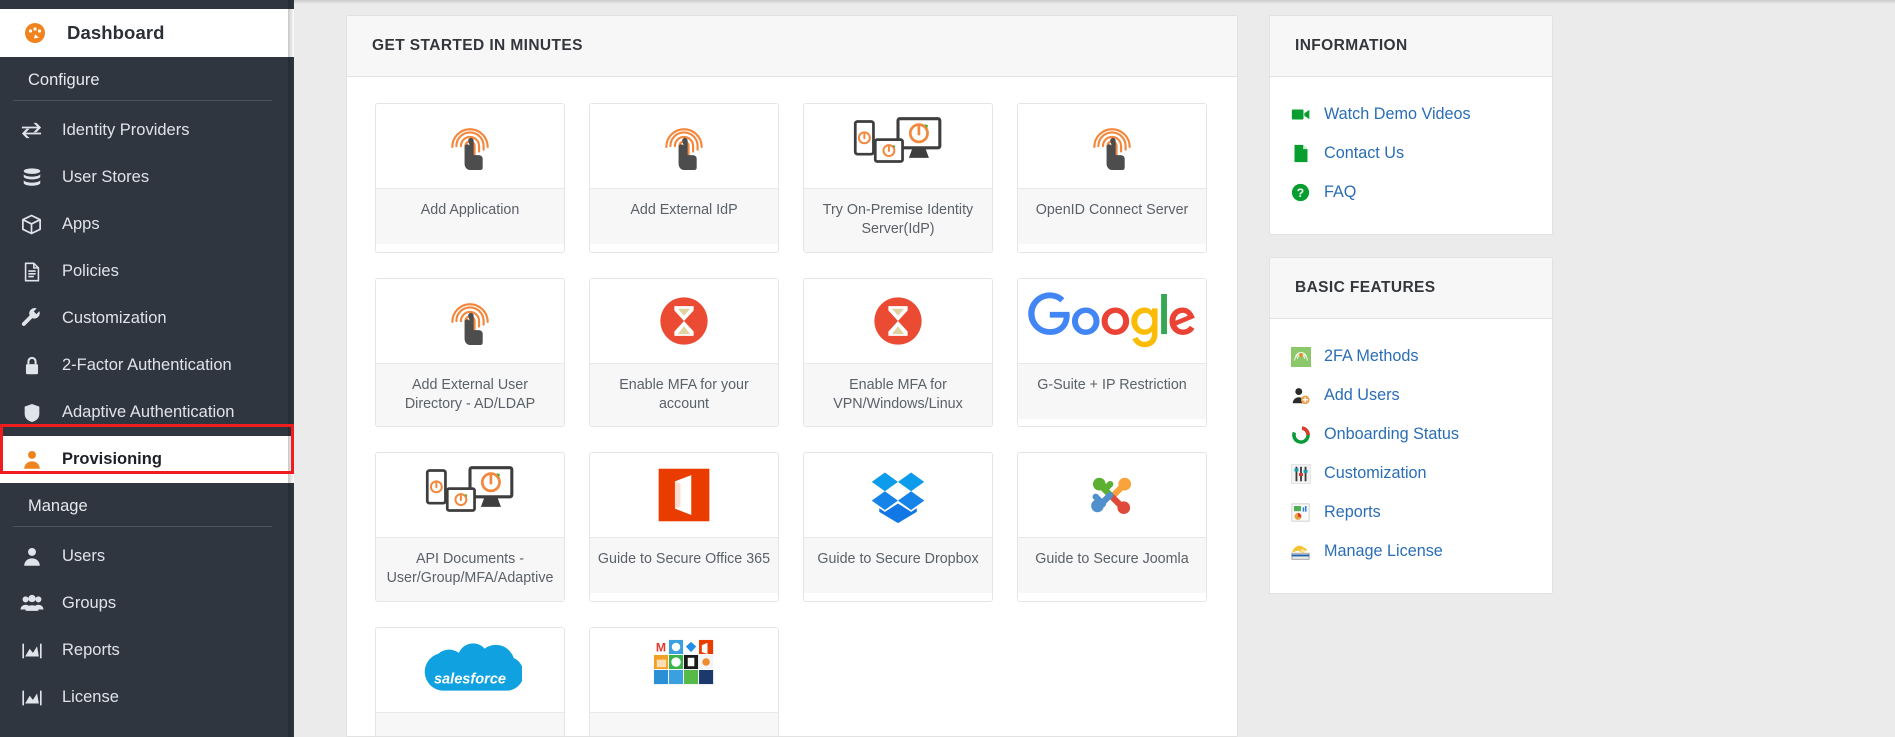  I want to click on link-manage-license: Manage License, so click(1411, 551).